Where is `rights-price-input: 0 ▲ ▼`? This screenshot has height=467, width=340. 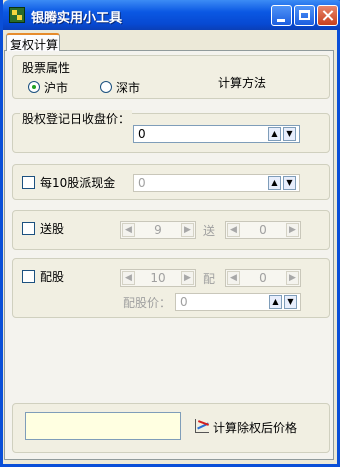
rights-price-input: 0 ▲ ▼ is located at coordinates (238, 302).